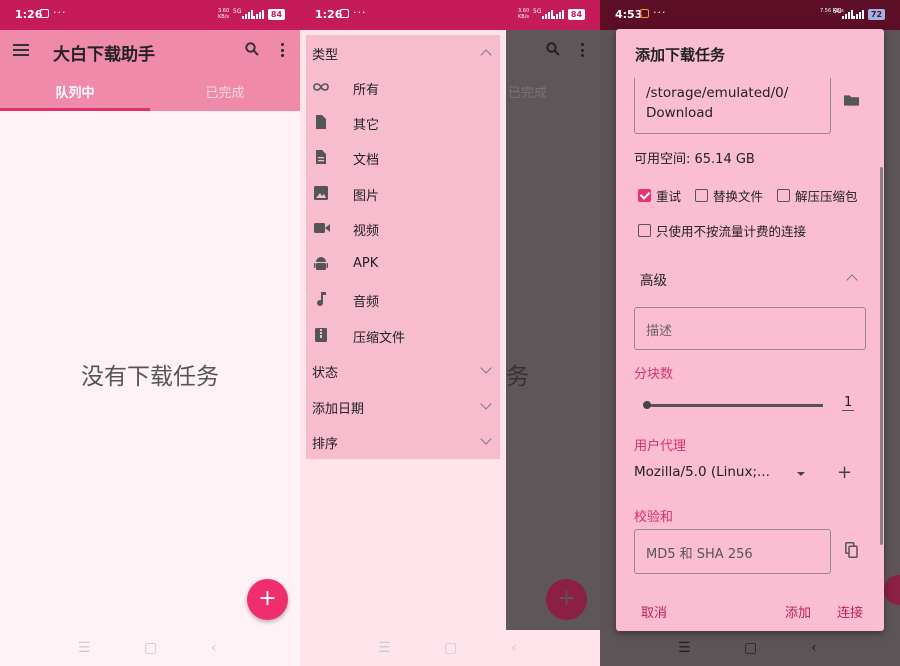 The height and width of the screenshot is (666, 900). Describe the element at coordinates (851, 550) in the screenshot. I see `copy-icon` at that location.